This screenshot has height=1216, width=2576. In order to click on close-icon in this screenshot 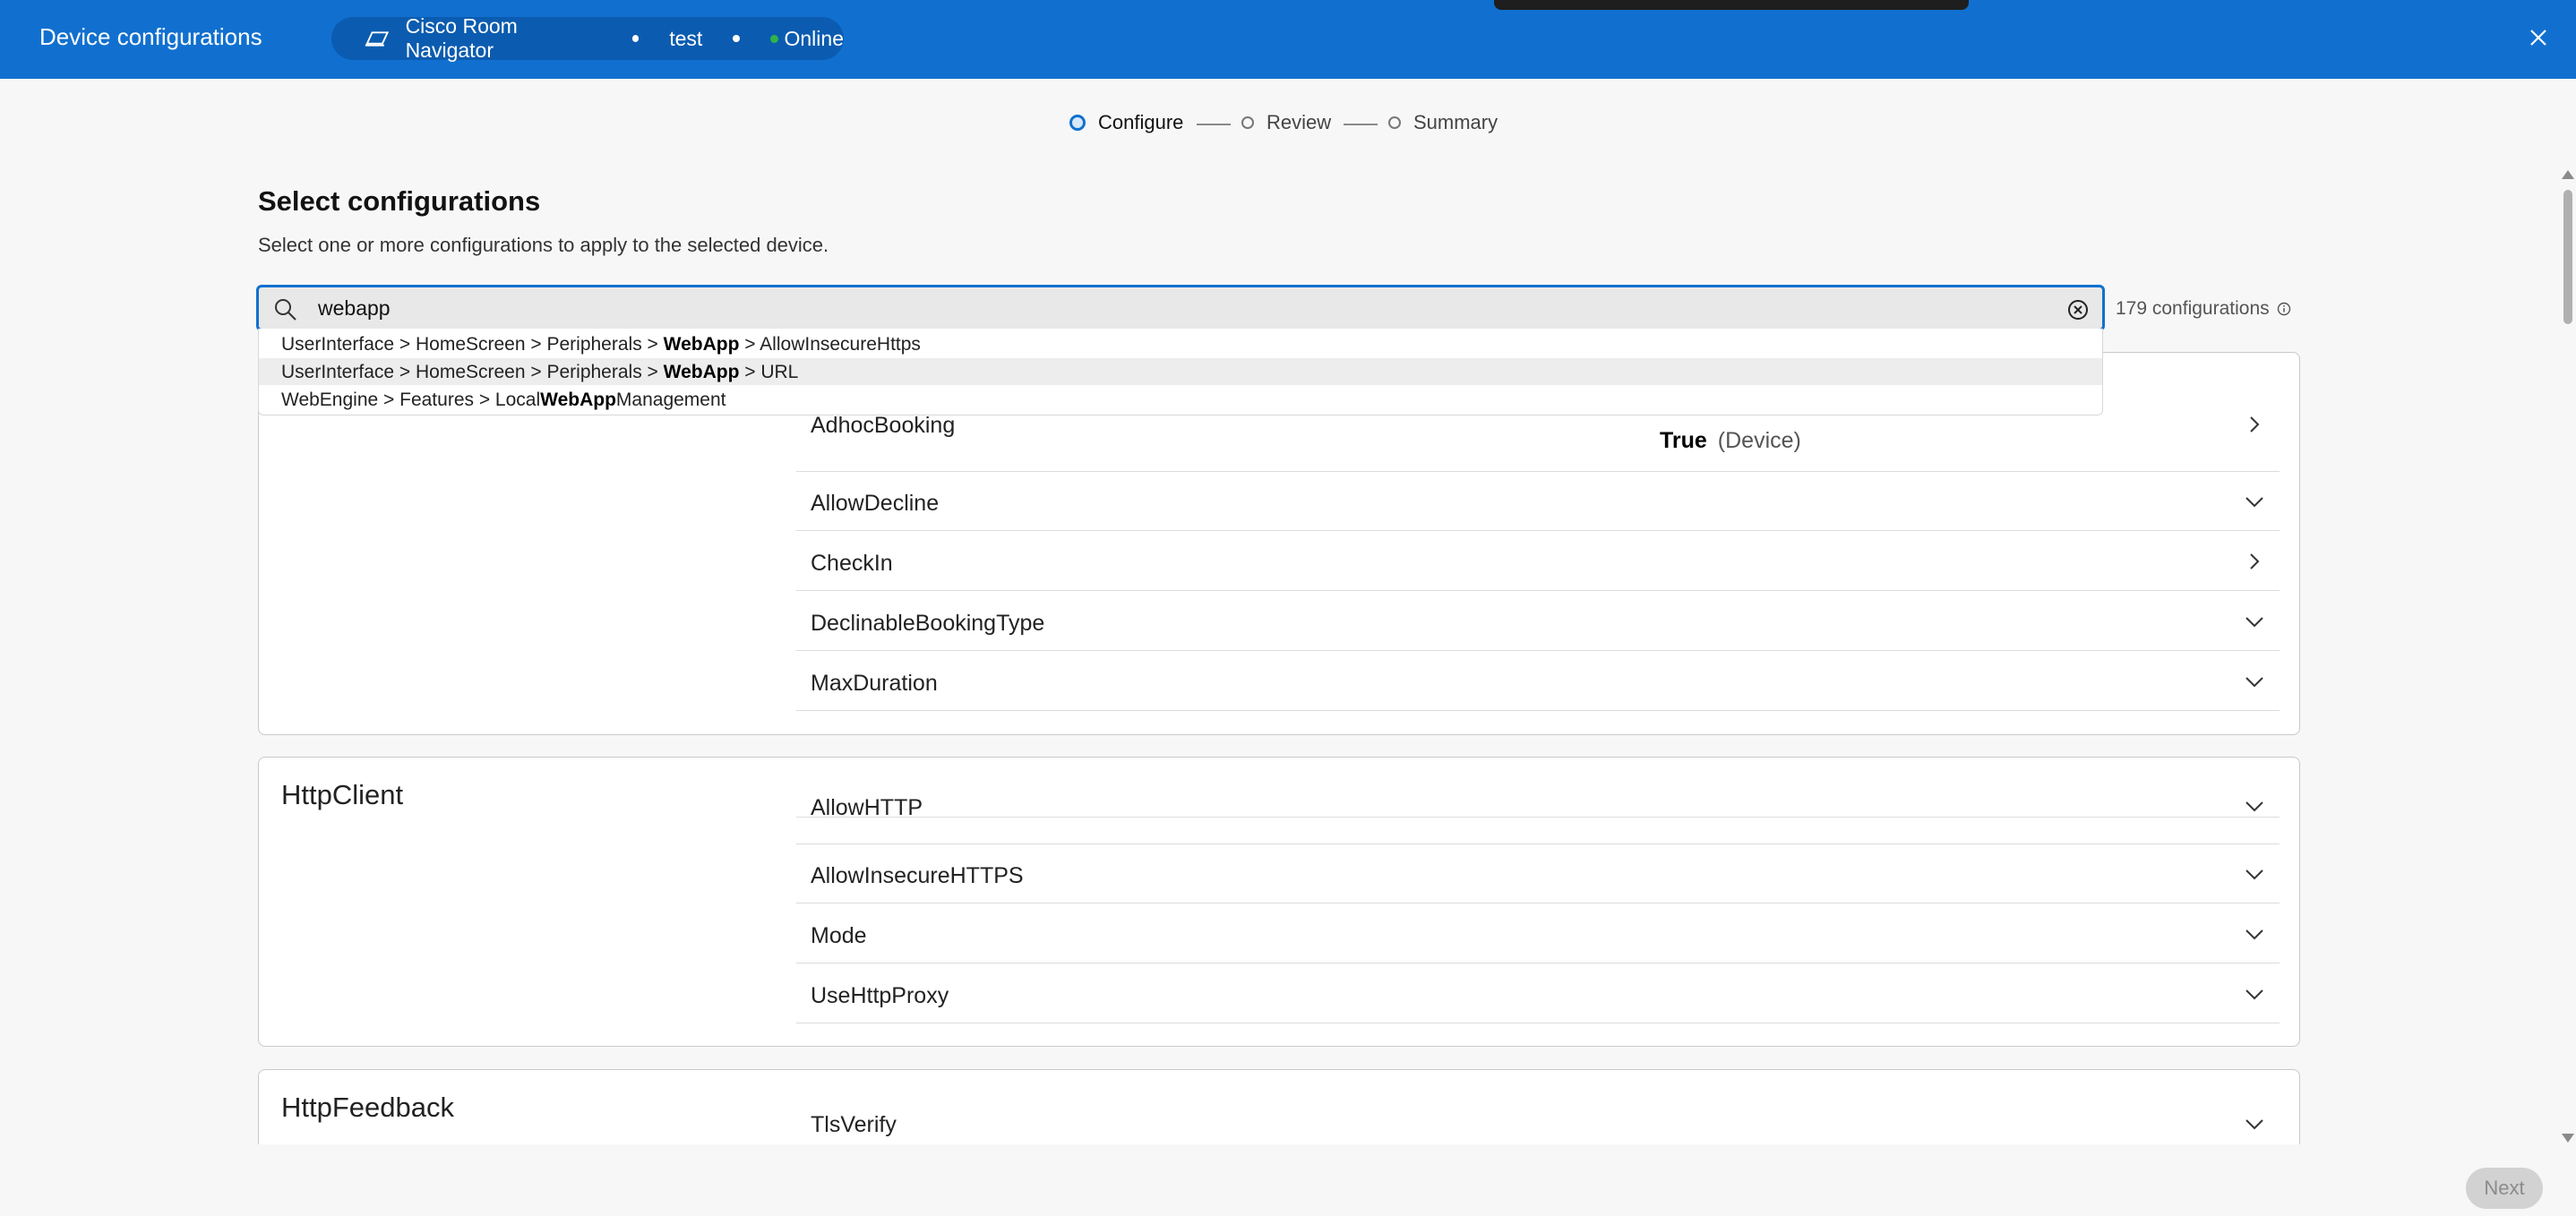, I will do `click(2538, 37)`.